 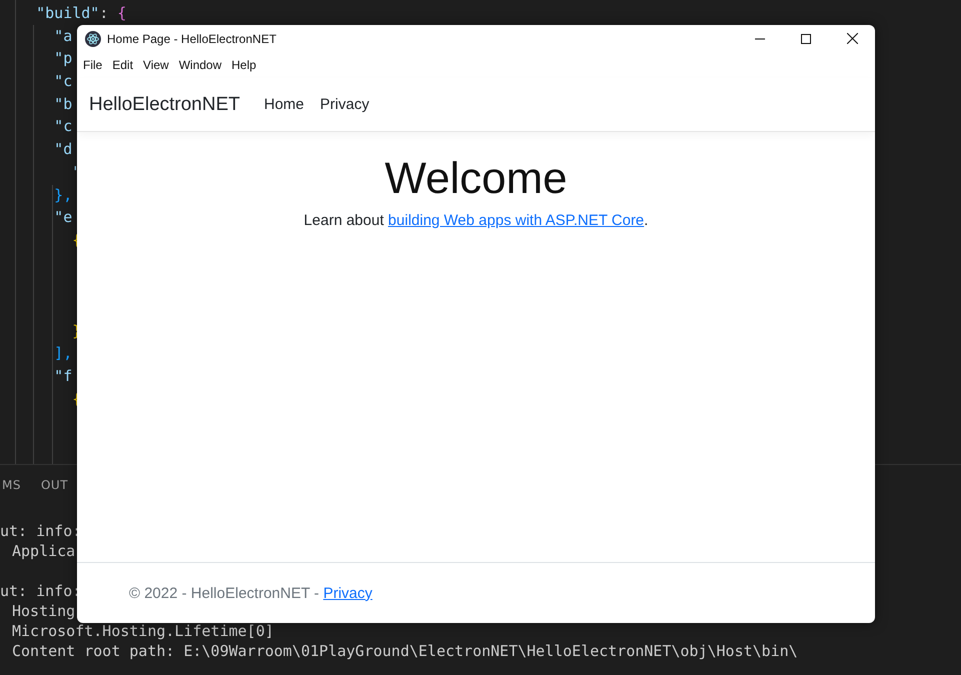 I want to click on code-line: "a, so click(x=62, y=36).